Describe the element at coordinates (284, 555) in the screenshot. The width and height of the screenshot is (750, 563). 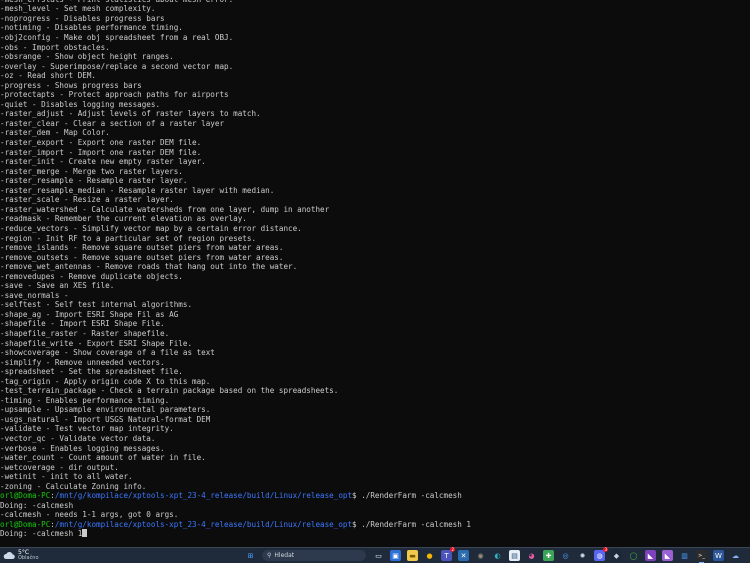
I see `search-placeholder: Hledat` at that location.